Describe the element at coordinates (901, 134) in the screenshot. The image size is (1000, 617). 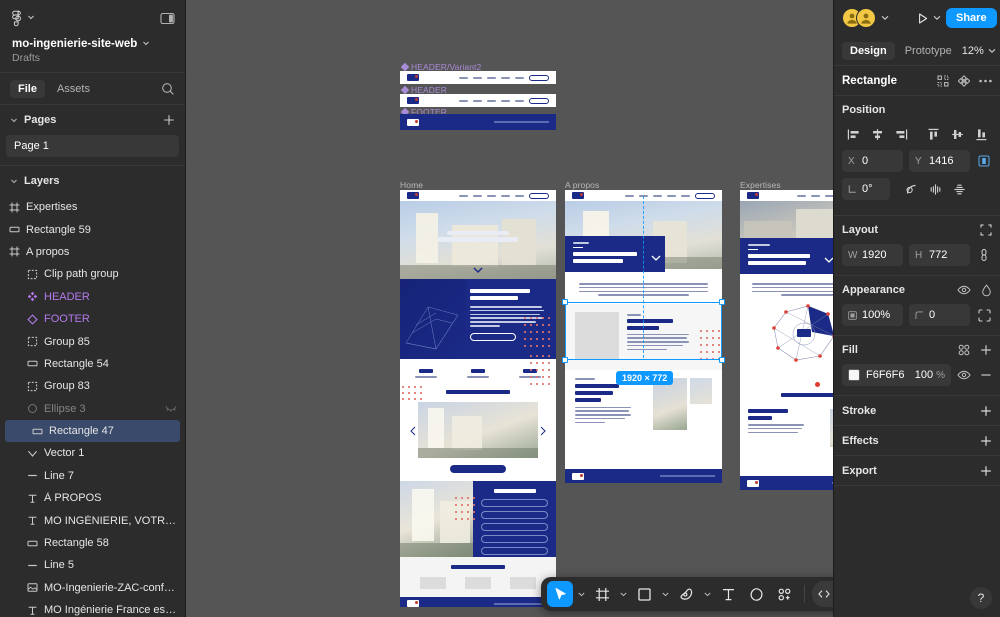
I see `align-right-icon` at that location.